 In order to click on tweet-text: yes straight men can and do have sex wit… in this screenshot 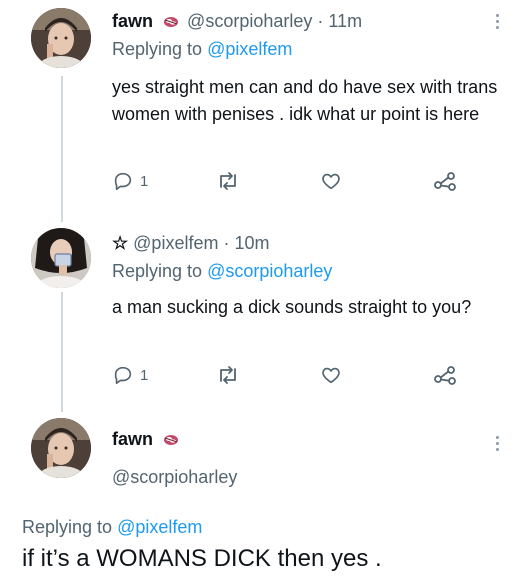, I will do `click(305, 100)`.